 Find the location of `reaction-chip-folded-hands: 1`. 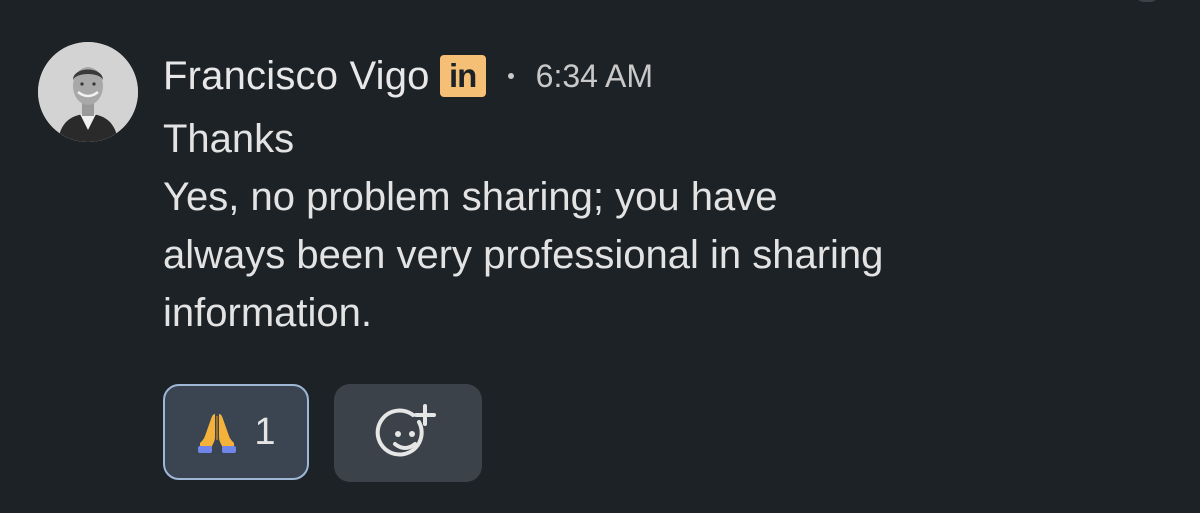

reaction-chip-folded-hands: 1 is located at coordinates (236, 432).